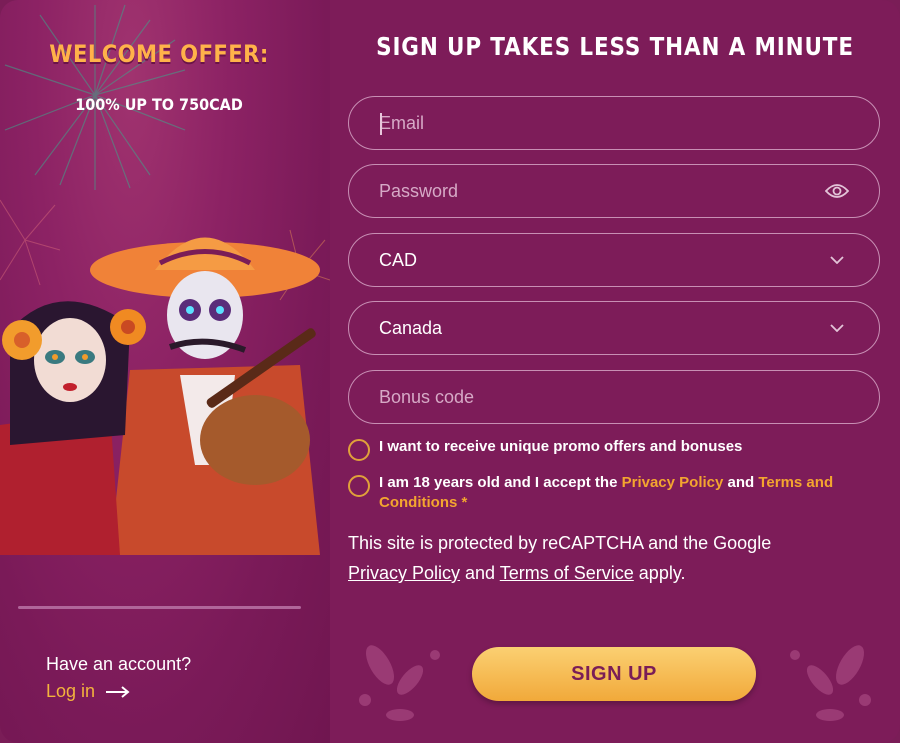  Describe the element at coordinates (615, 46) in the screenshot. I see `form-title: SIGN UP TAKES LESS THAN A MINUTE` at that location.